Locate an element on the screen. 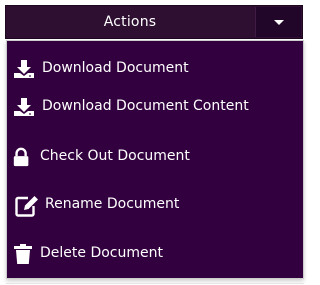 The width and height of the screenshot is (320, 285). menu-item-check-out-document: Check Out Document is located at coordinates (155, 156).